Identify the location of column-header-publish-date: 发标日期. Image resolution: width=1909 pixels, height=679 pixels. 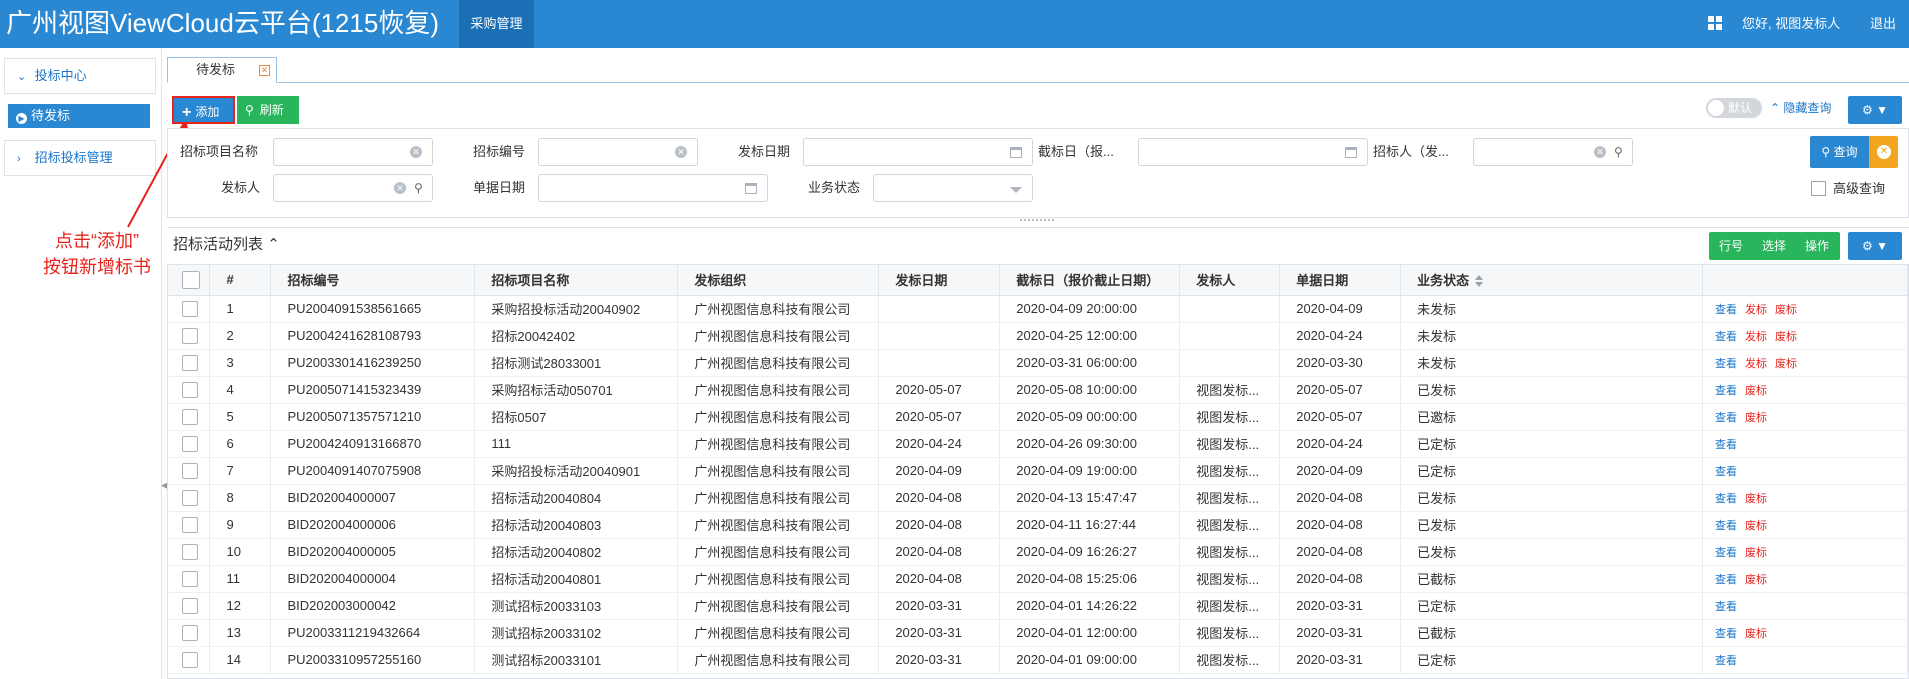
(939, 280).